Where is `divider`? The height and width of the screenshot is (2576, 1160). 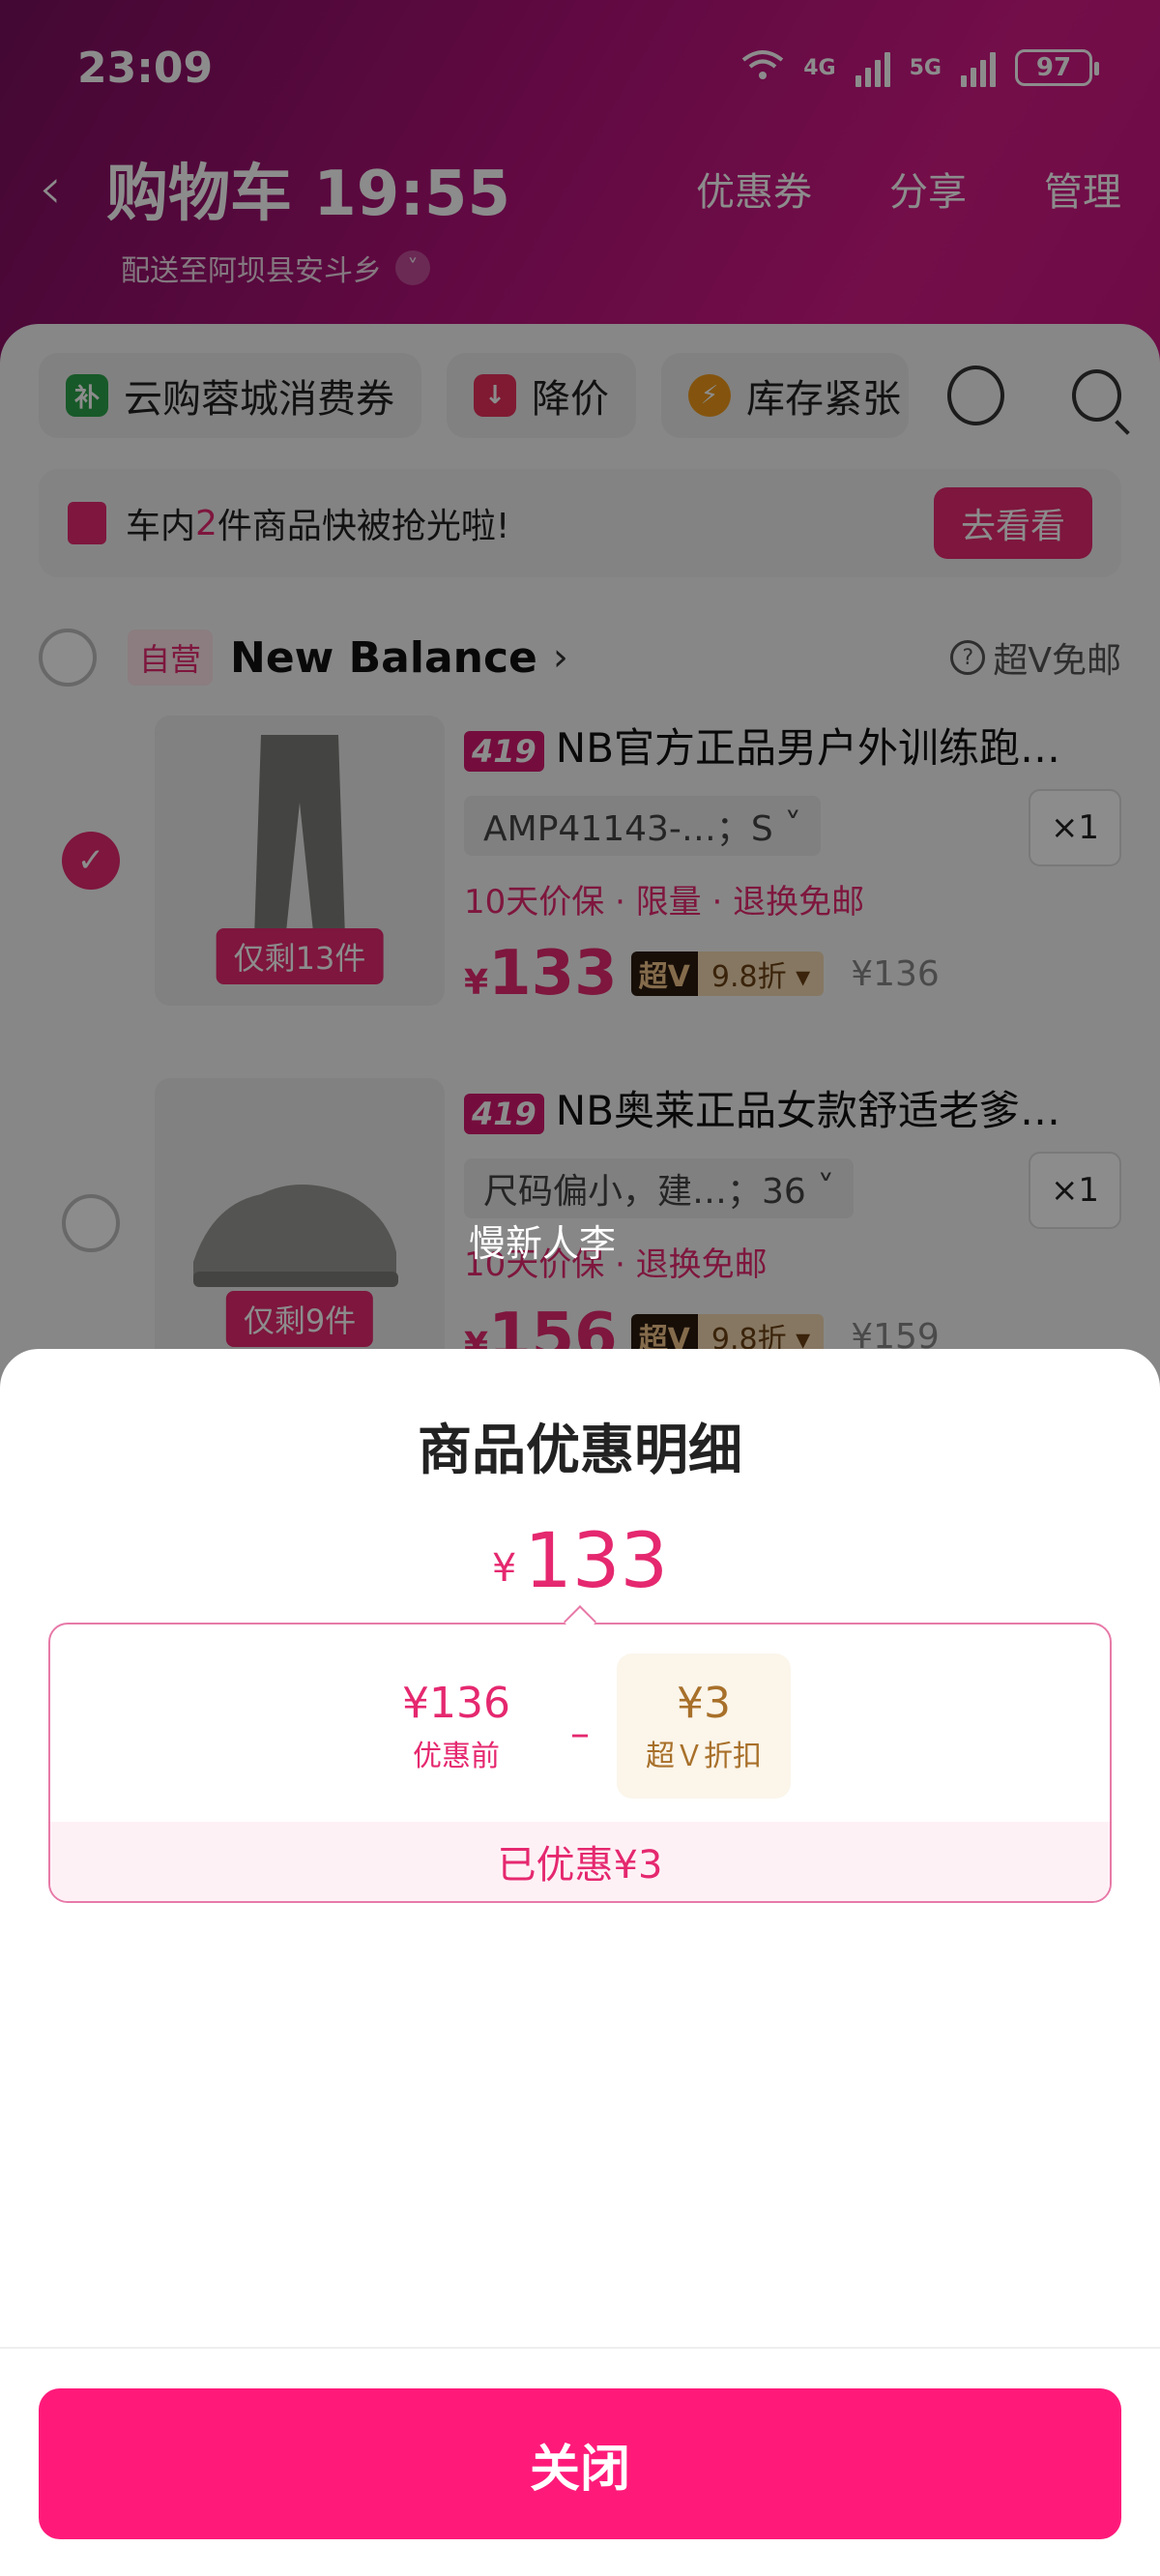 divider is located at coordinates (580, 2348).